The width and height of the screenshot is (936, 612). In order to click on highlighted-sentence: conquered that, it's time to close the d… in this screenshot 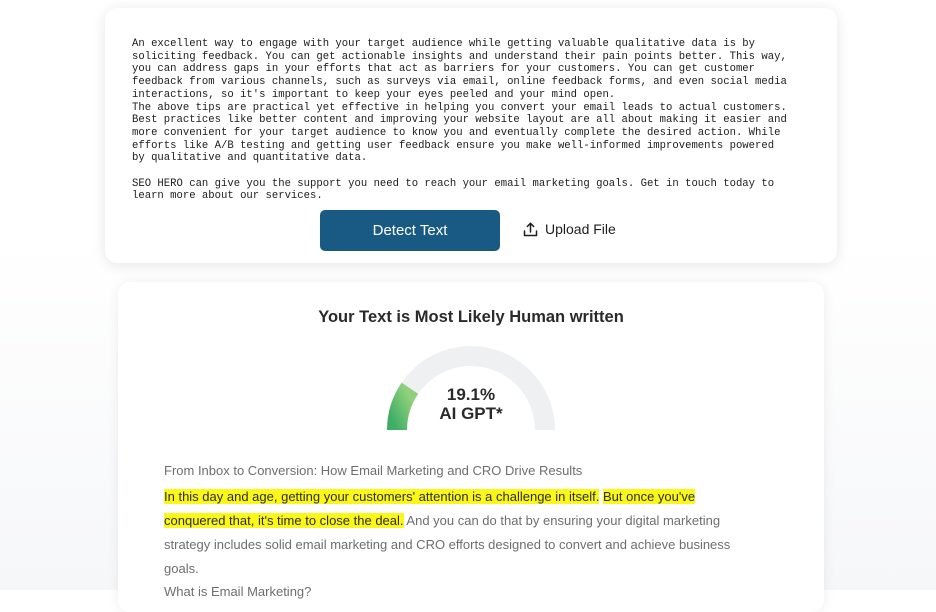, I will do `click(284, 520)`.